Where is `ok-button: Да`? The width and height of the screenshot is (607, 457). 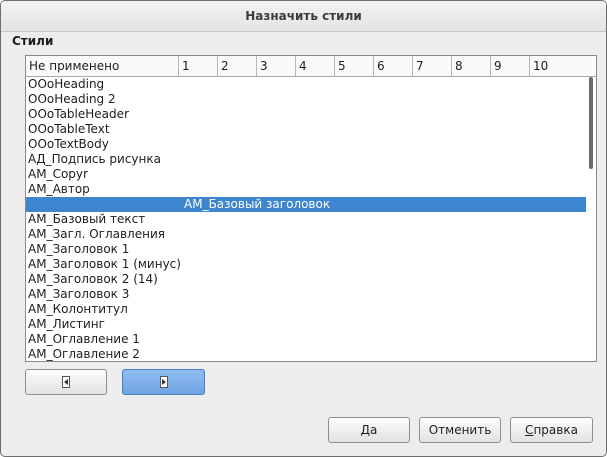 ok-button: Да is located at coordinates (369, 430).